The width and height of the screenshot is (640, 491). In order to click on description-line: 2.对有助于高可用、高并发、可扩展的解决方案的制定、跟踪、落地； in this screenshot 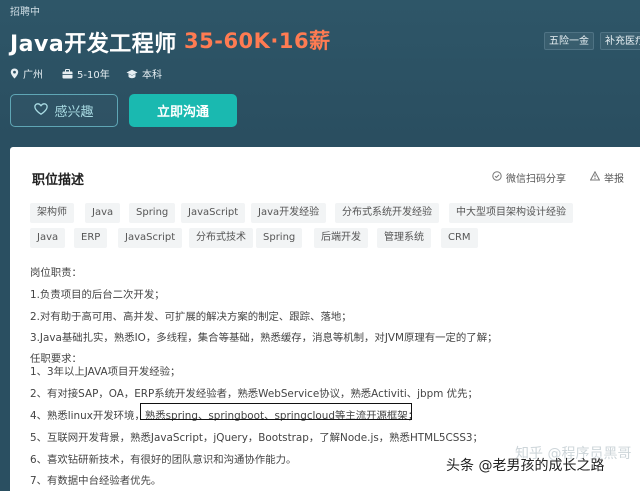, I will do `click(191, 317)`.